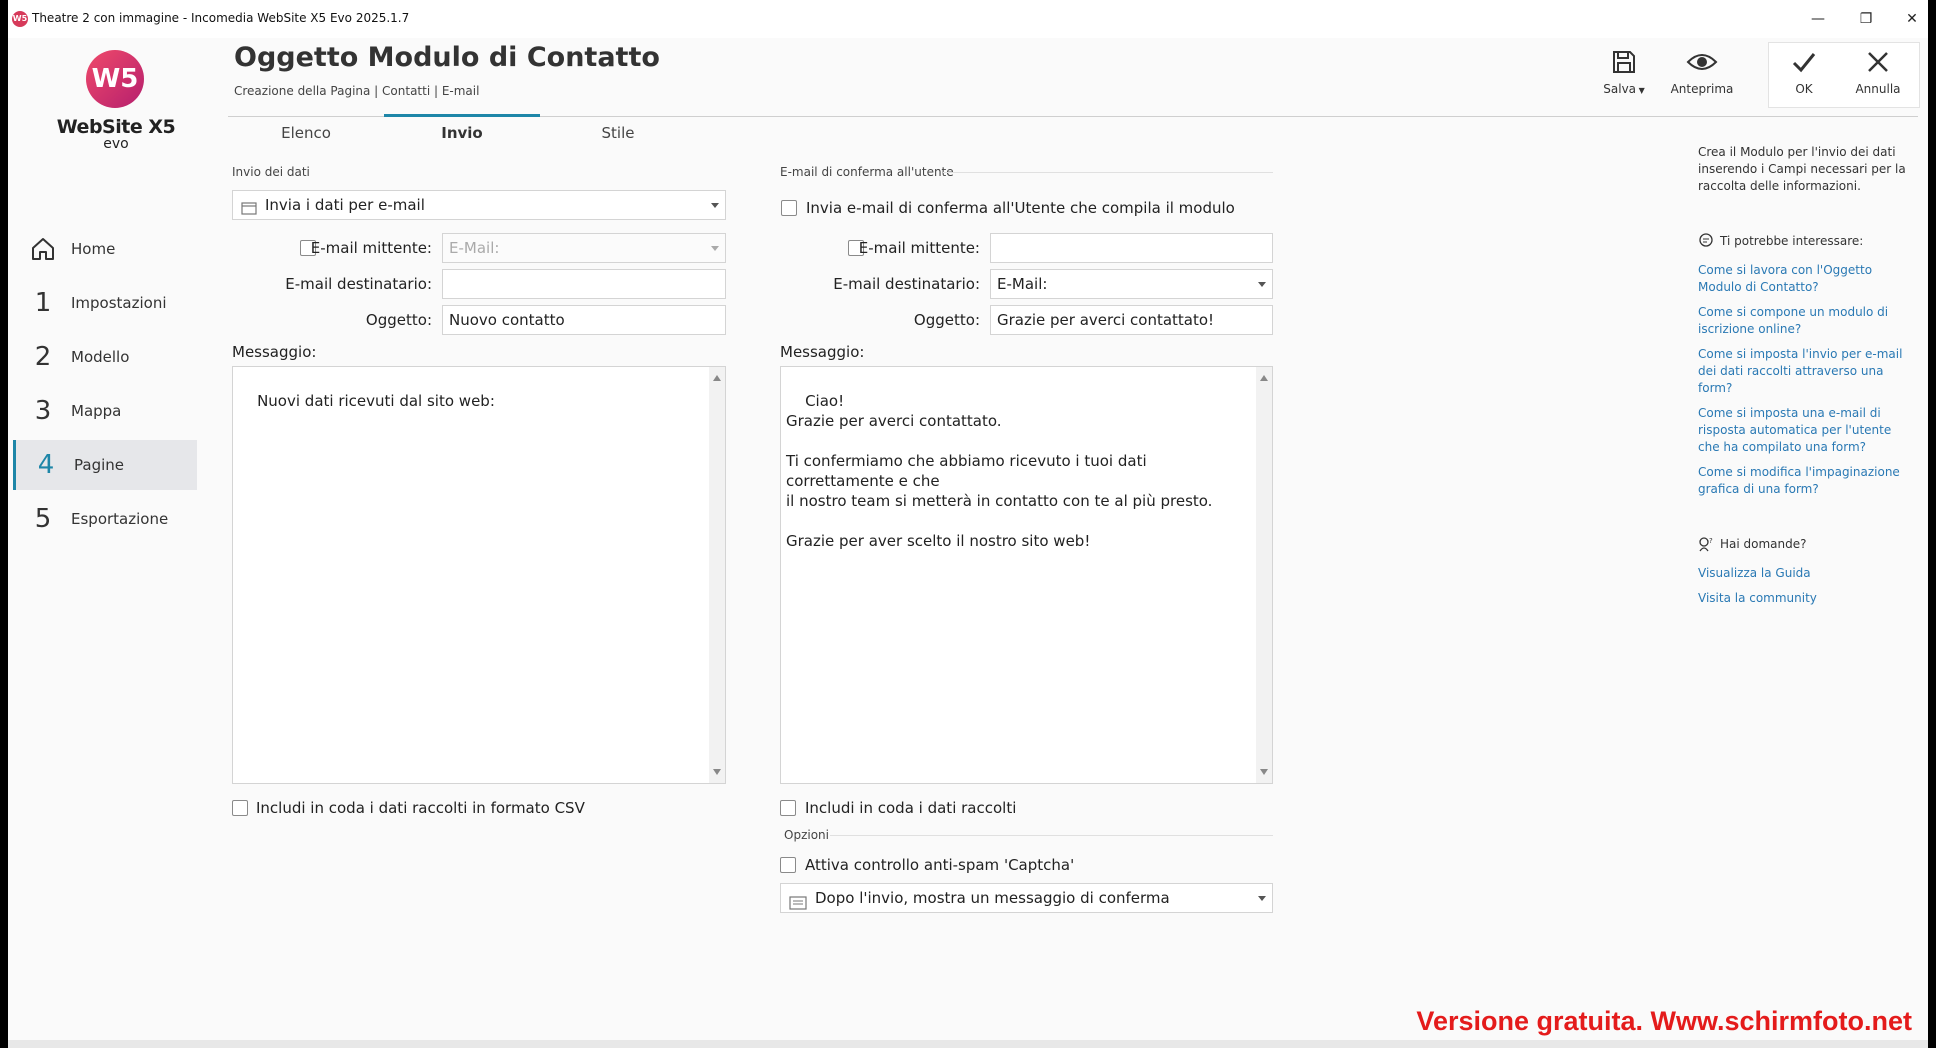  Describe the element at coordinates (1702, 89) in the screenshot. I see `preview-label: Anteprima` at that location.